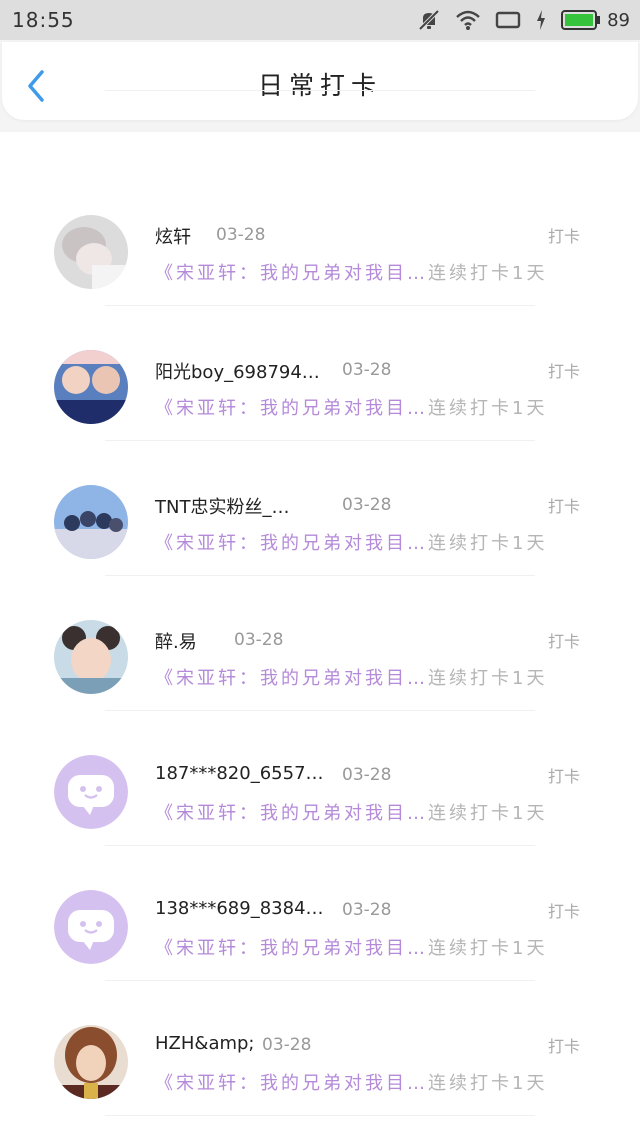 This screenshot has width=640, height=1138. I want to click on charging-icon, so click(541, 20).